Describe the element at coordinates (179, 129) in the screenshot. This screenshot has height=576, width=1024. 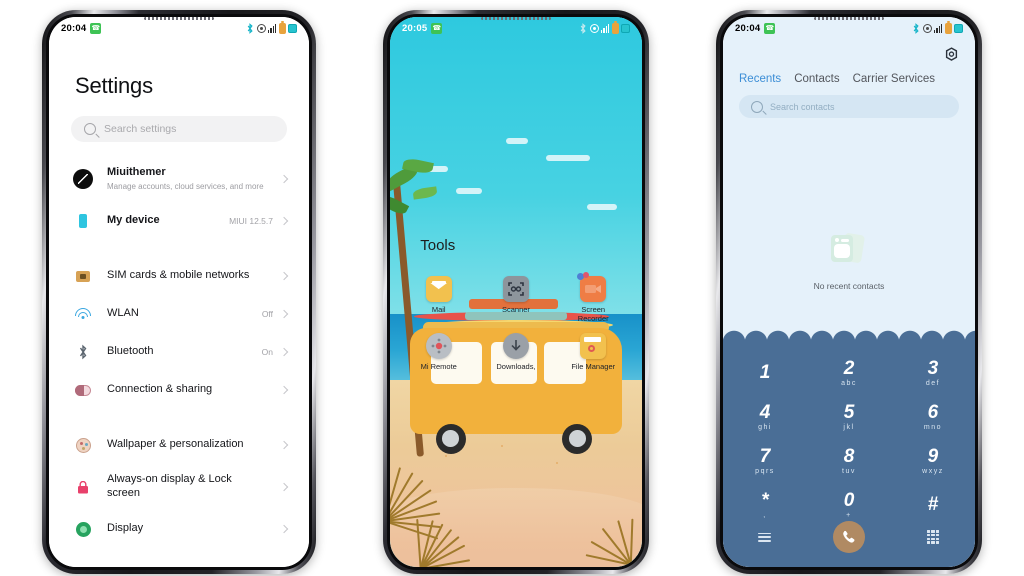
I see `search-settings-input: Search settings` at that location.